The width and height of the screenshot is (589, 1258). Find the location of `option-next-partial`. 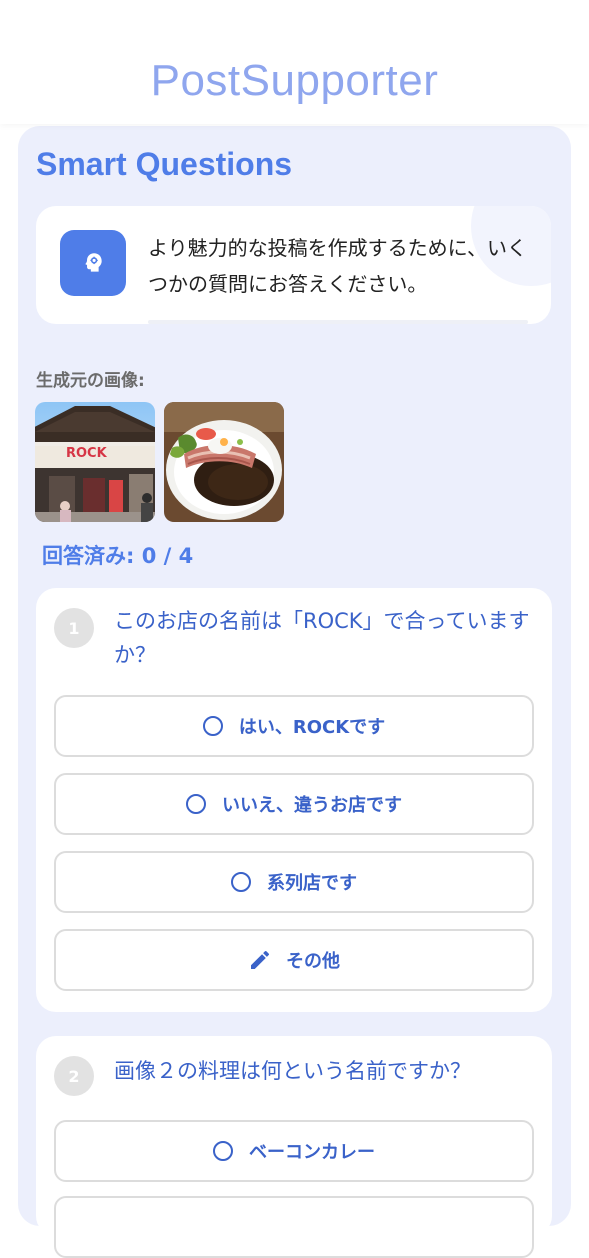

option-next-partial is located at coordinates (294, 1227).